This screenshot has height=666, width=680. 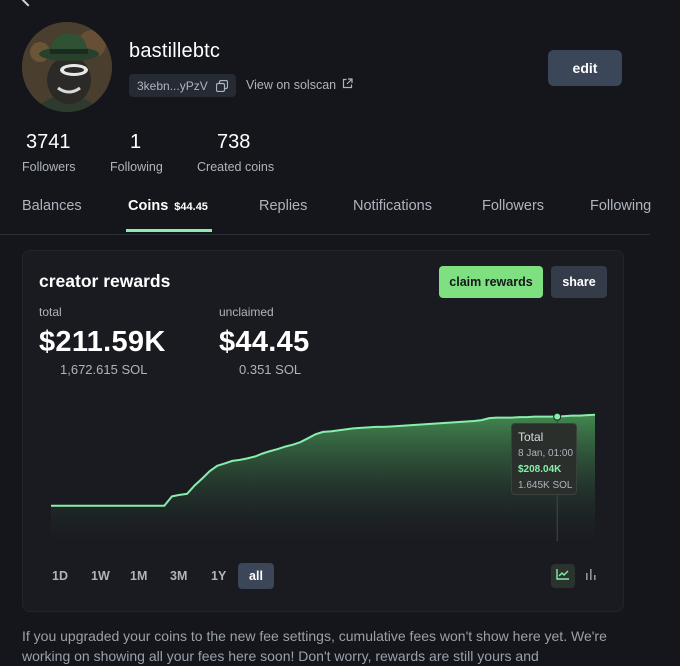 I want to click on range-1y-button: 1Y, so click(x=218, y=576).